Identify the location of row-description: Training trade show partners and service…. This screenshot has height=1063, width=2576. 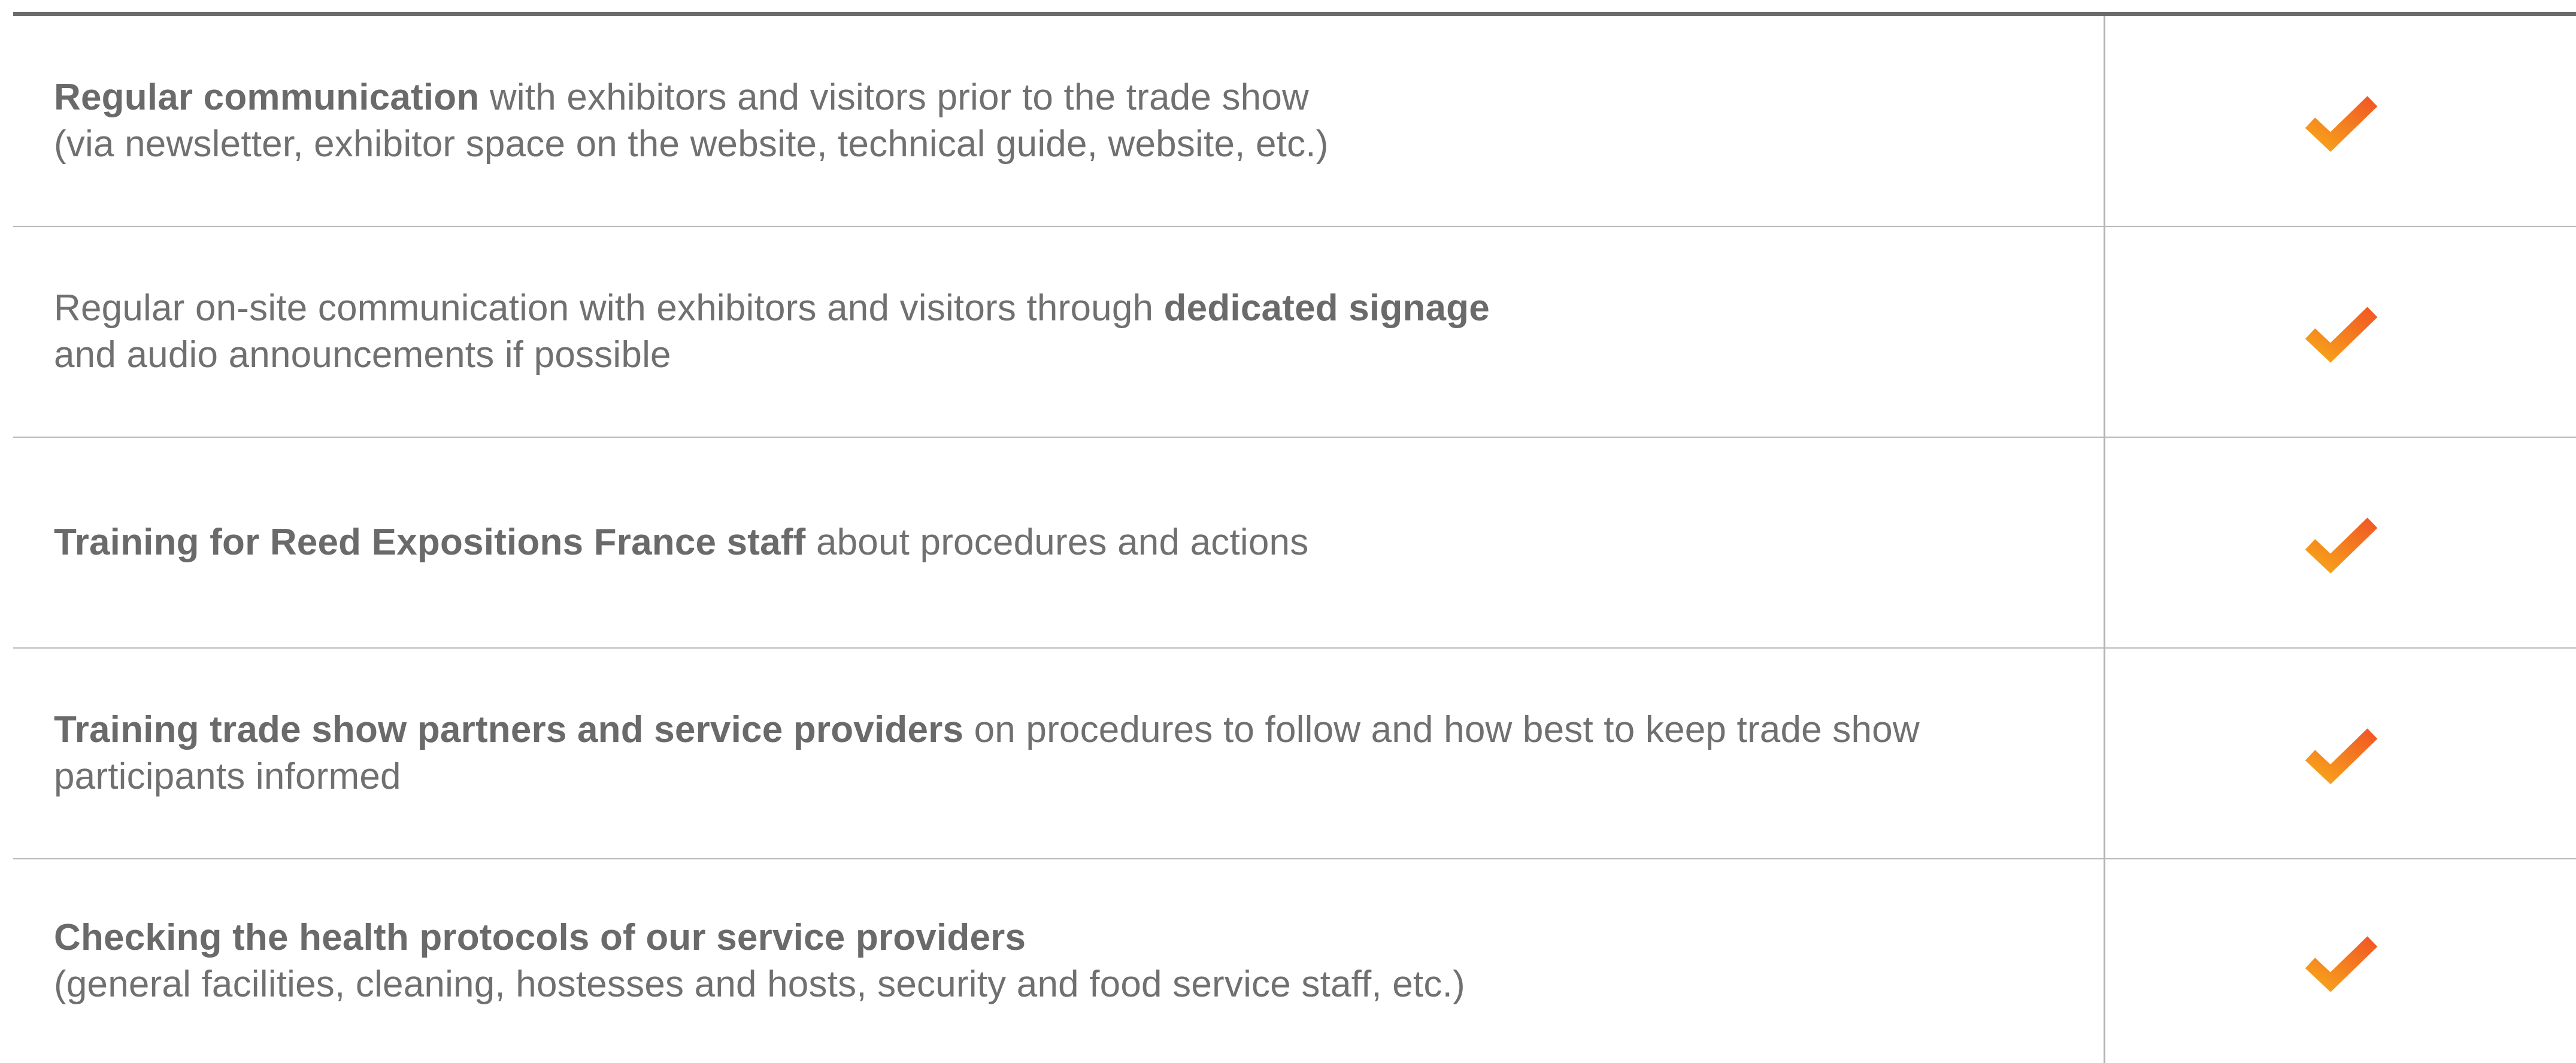
(987, 753).